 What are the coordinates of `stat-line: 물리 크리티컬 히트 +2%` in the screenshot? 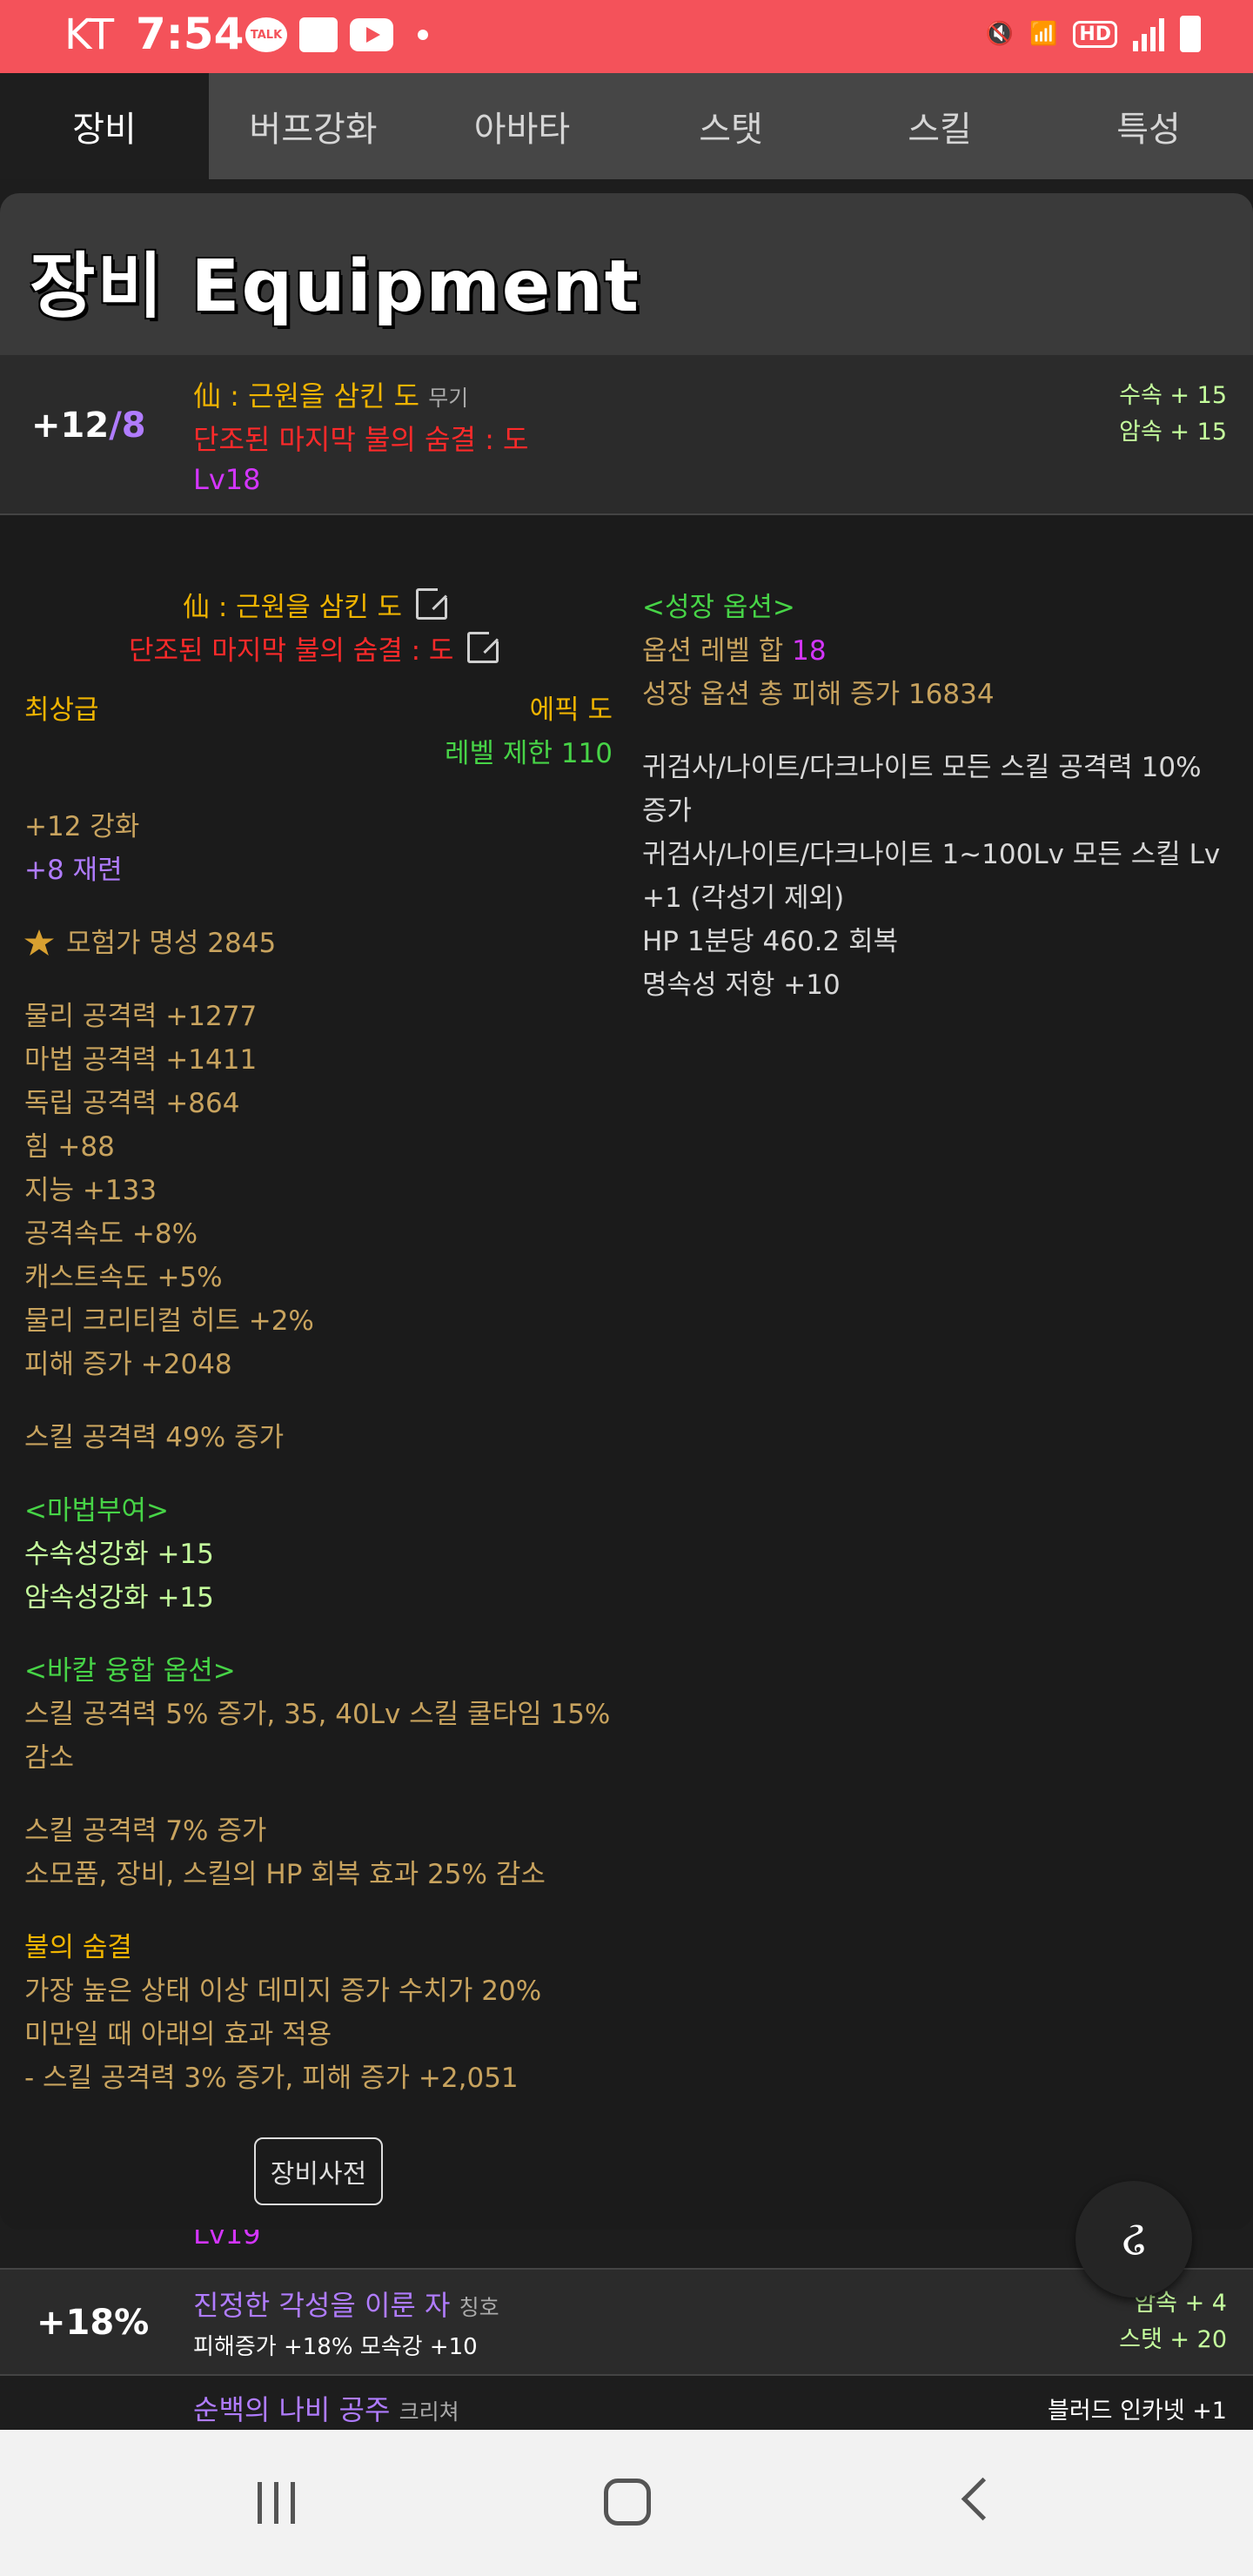 It's located at (169, 1321).